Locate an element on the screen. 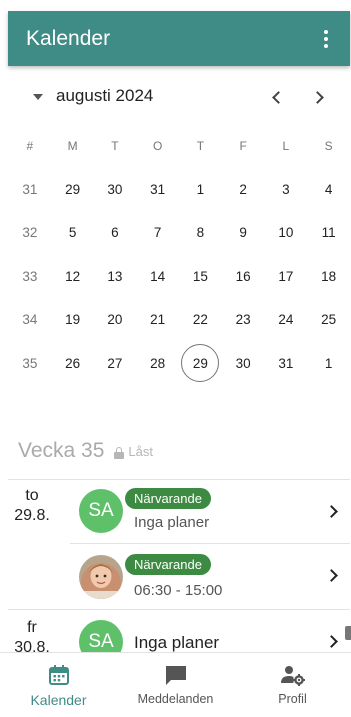 This screenshot has width=351, height=717. weekday-header: M is located at coordinates (72, 145).